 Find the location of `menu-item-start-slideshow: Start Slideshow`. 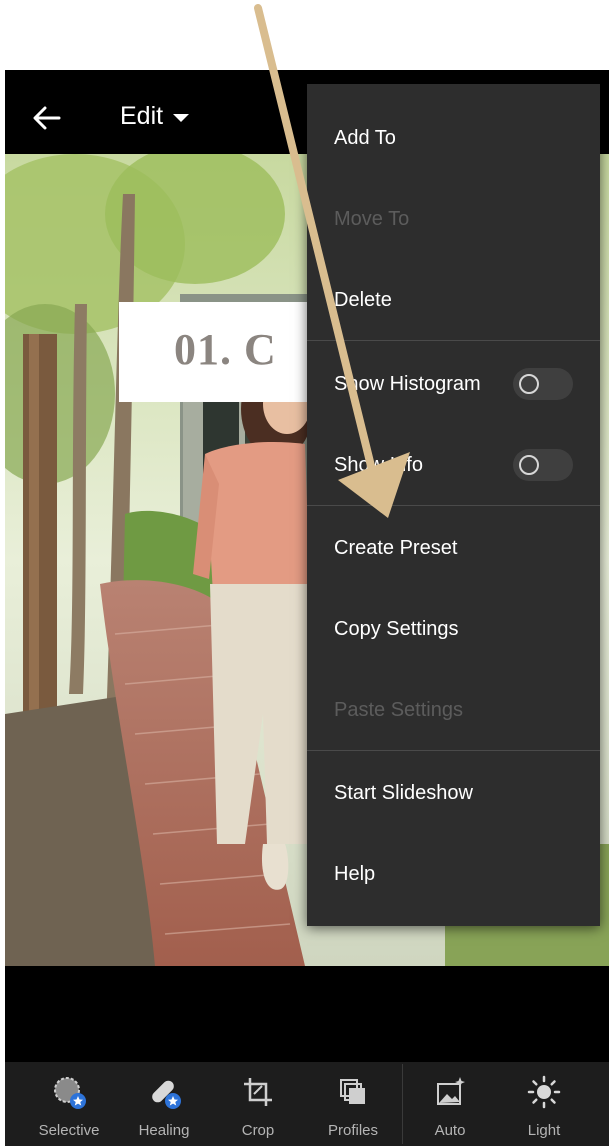

menu-item-start-slideshow: Start Slideshow is located at coordinates (453, 793).